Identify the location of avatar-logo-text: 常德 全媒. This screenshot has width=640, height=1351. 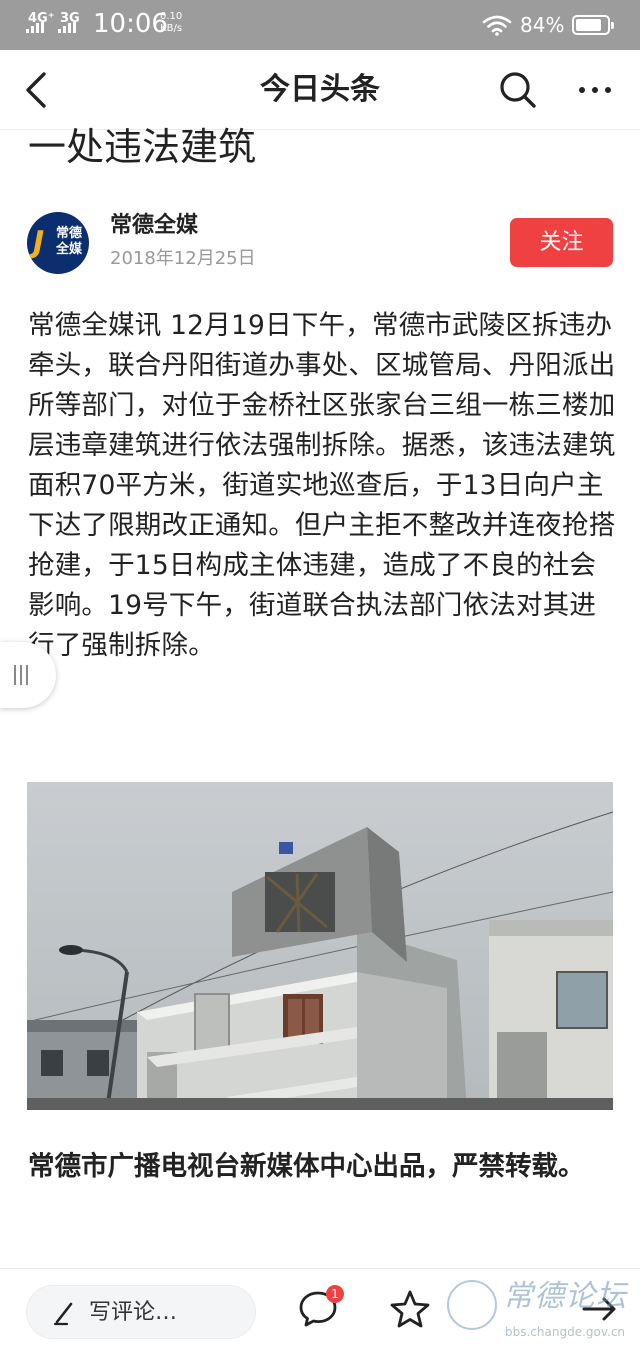
(68, 241).